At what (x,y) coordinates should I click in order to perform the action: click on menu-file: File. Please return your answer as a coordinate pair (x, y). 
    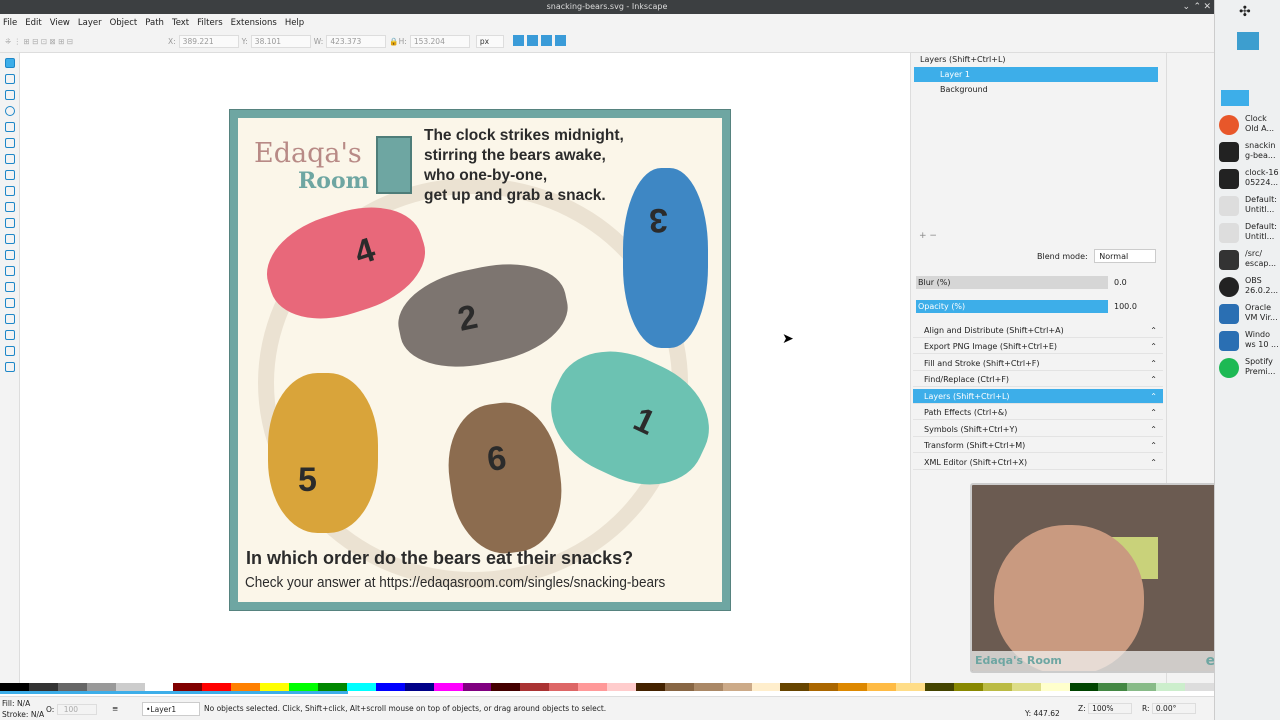
    Looking at the image, I should click on (10, 23).